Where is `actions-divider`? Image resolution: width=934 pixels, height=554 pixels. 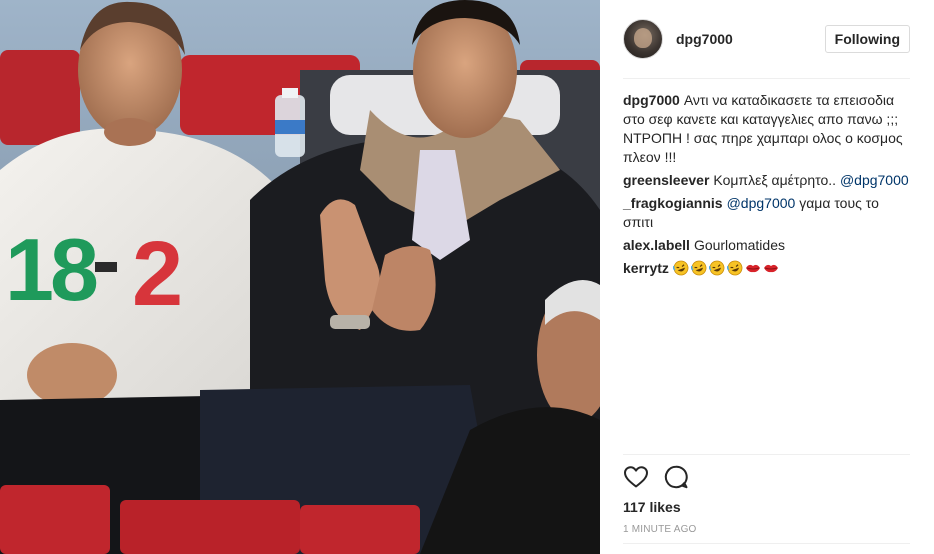
actions-divider is located at coordinates (766, 454).